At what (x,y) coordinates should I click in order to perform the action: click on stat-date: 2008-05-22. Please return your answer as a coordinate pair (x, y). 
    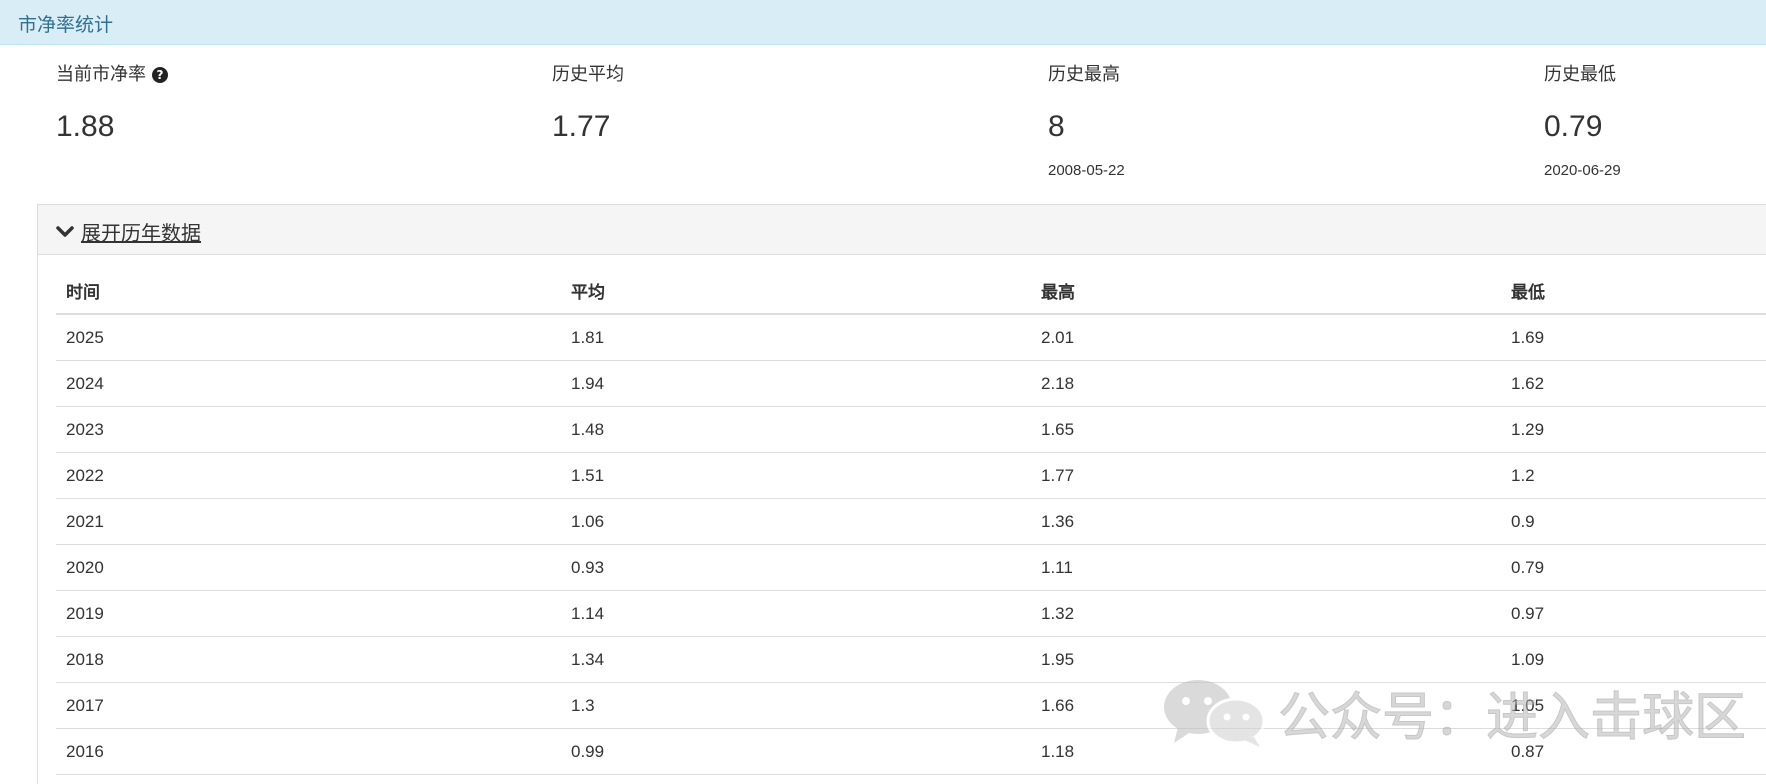
    Looking at the image, I should click on (1086, 170).